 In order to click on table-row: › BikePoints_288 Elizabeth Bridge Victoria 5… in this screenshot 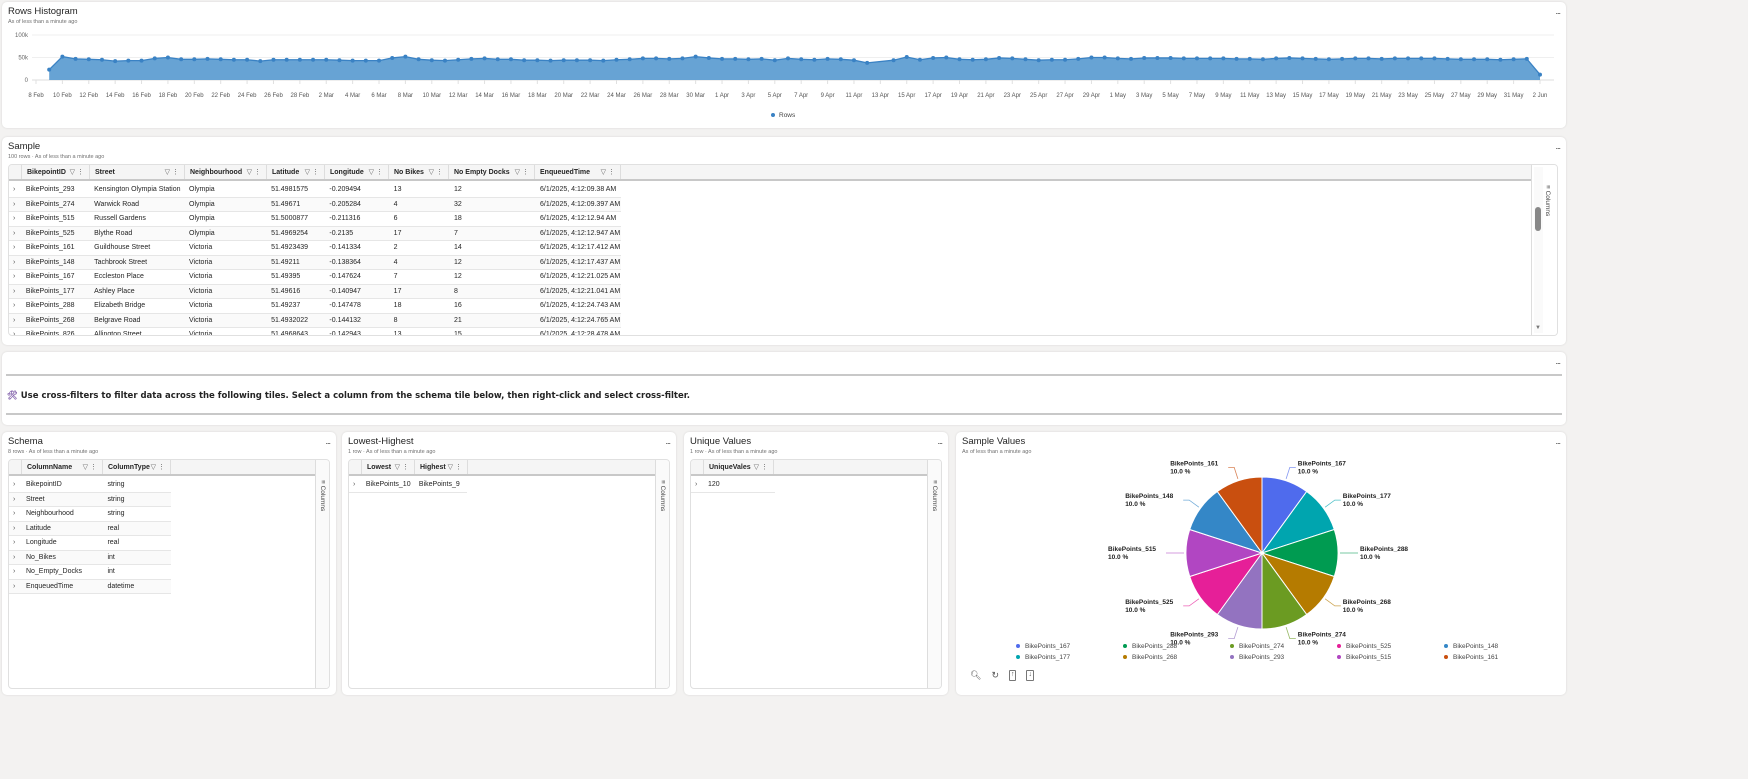, I will do `click(315, 306)`.